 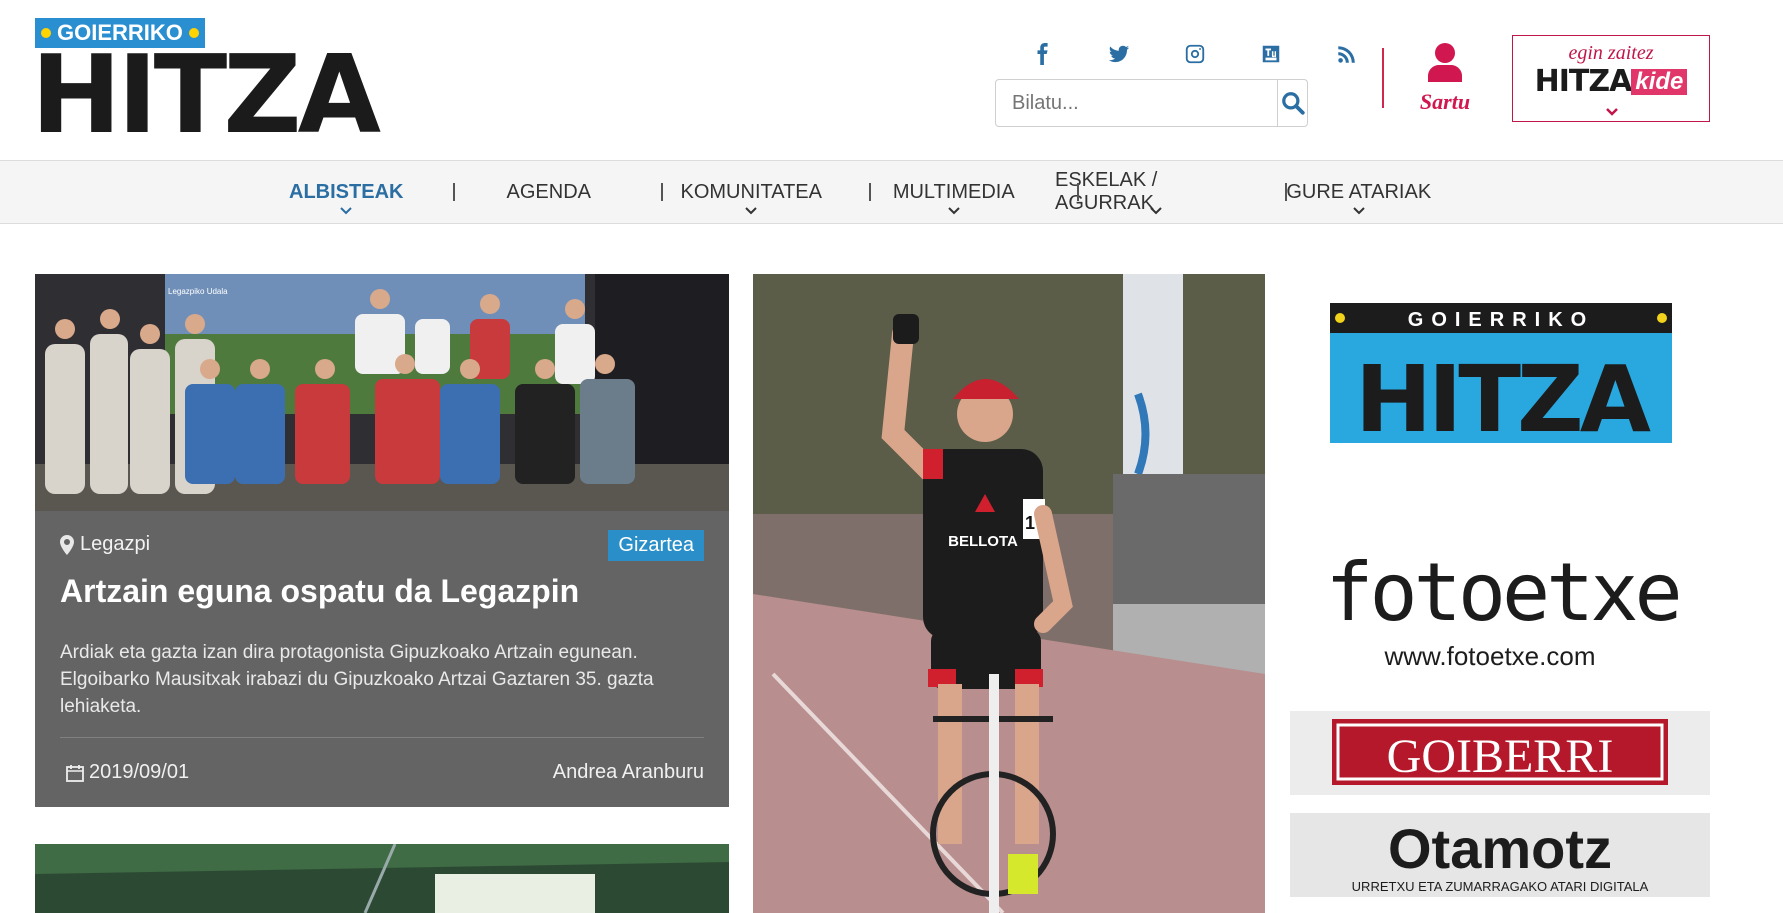 What do you see at coordinates (1501, 592) in the screenshot?
I see `ad-fotoetxe-name: fotoetxe` at bounding box center [1501, 592].